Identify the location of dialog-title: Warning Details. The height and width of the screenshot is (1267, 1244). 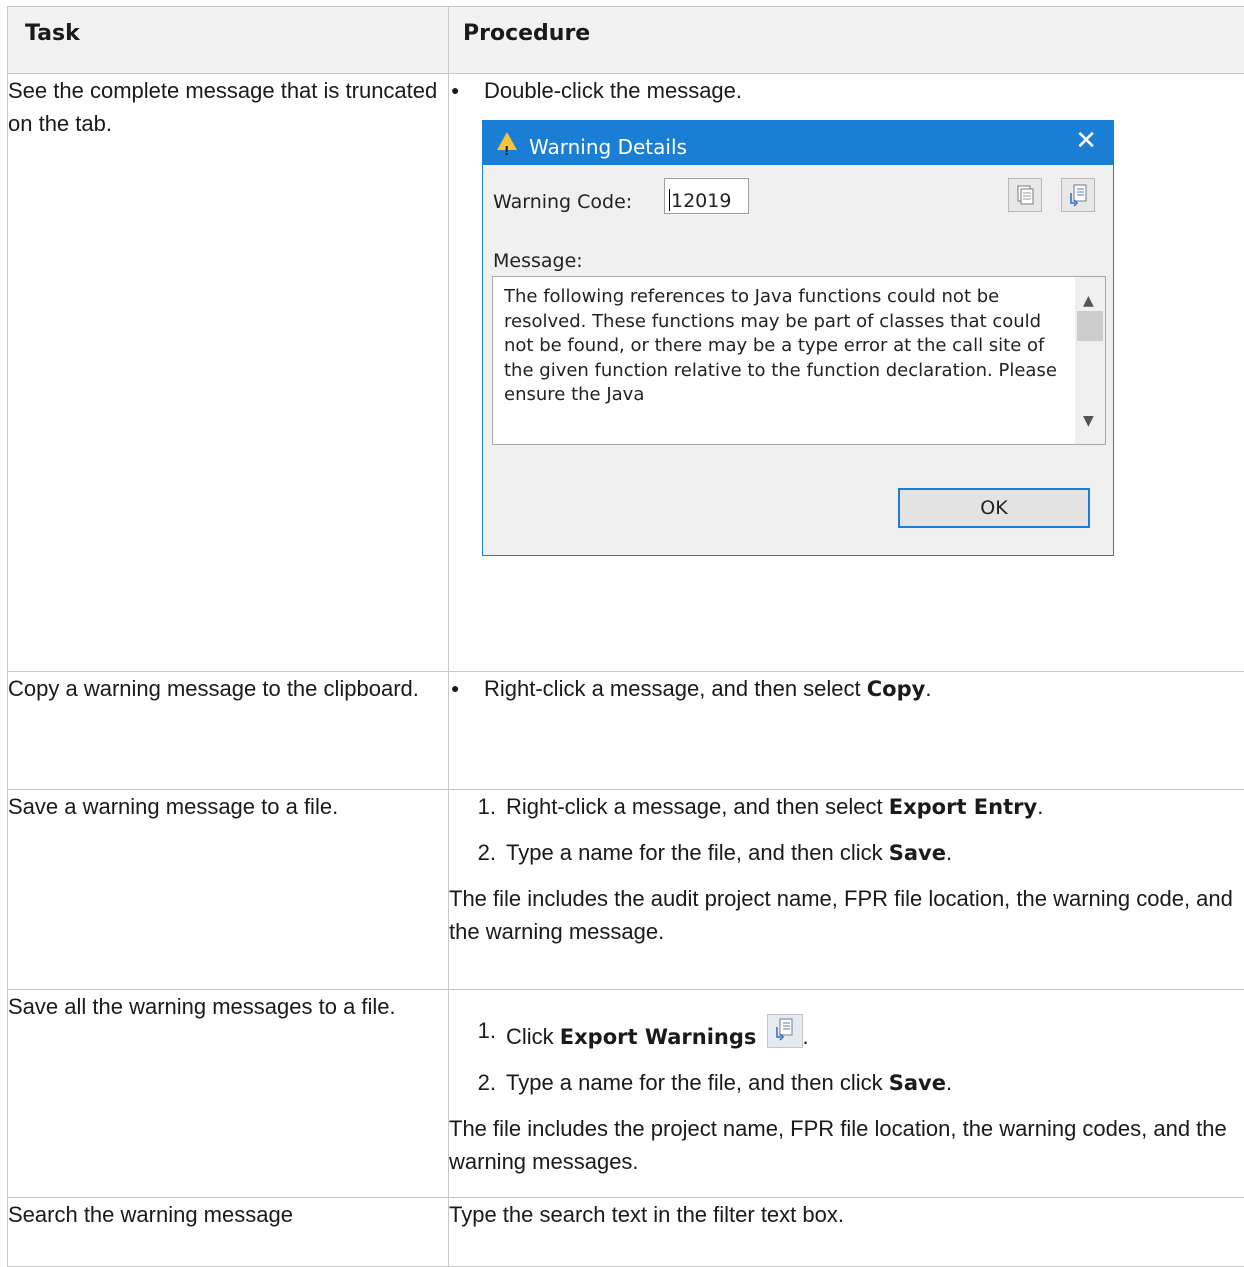
(608, 147).